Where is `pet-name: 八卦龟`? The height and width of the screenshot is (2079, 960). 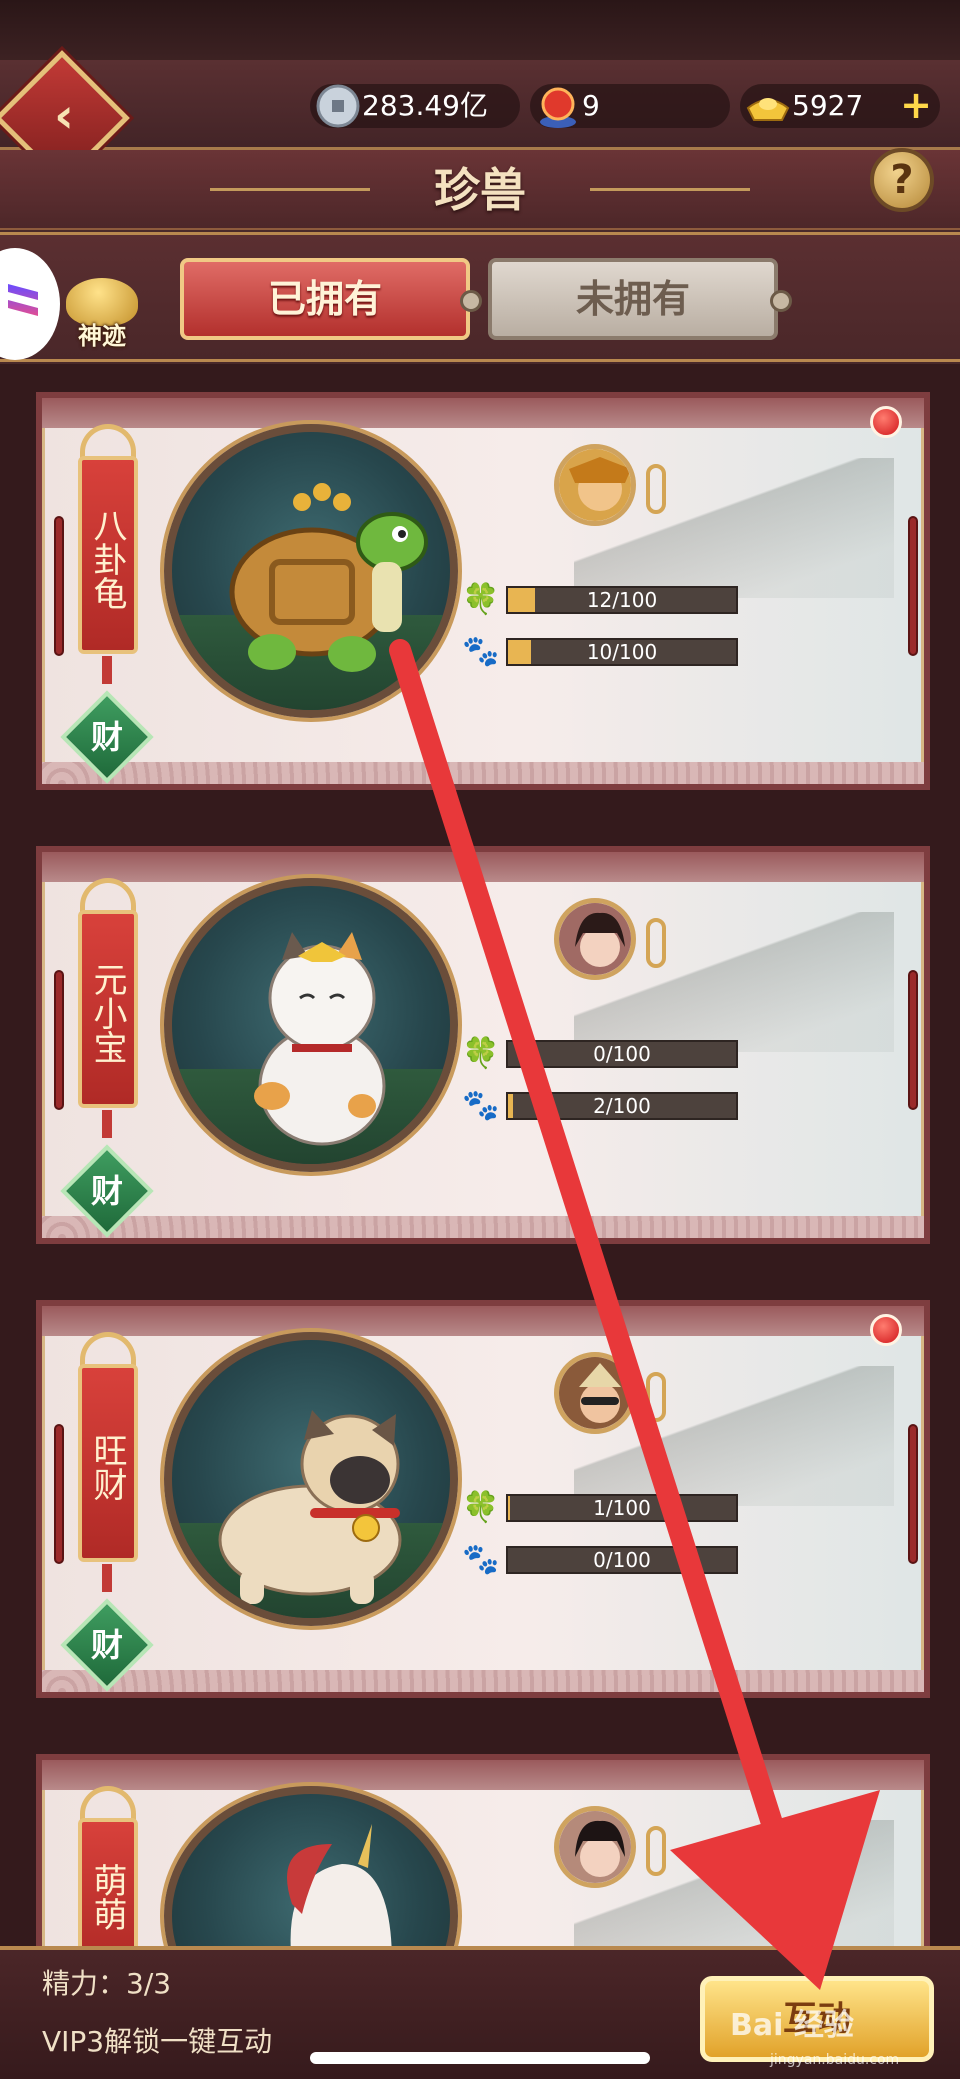 pet-name: 八卦龟 is located at coordinates (108, 555).